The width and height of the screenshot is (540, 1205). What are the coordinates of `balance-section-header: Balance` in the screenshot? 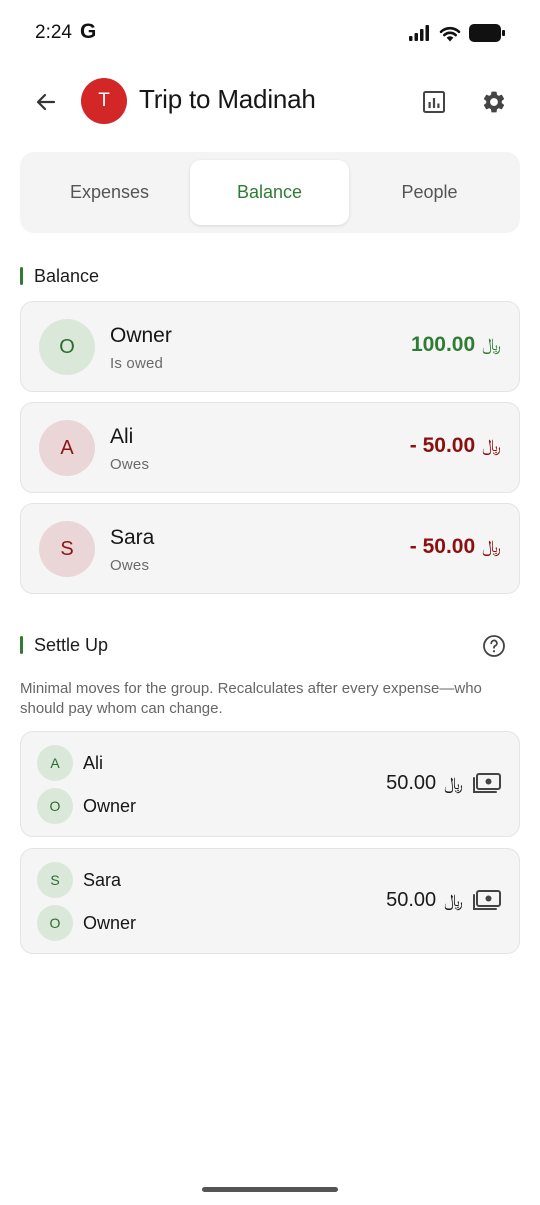 It's located at (59, 276).